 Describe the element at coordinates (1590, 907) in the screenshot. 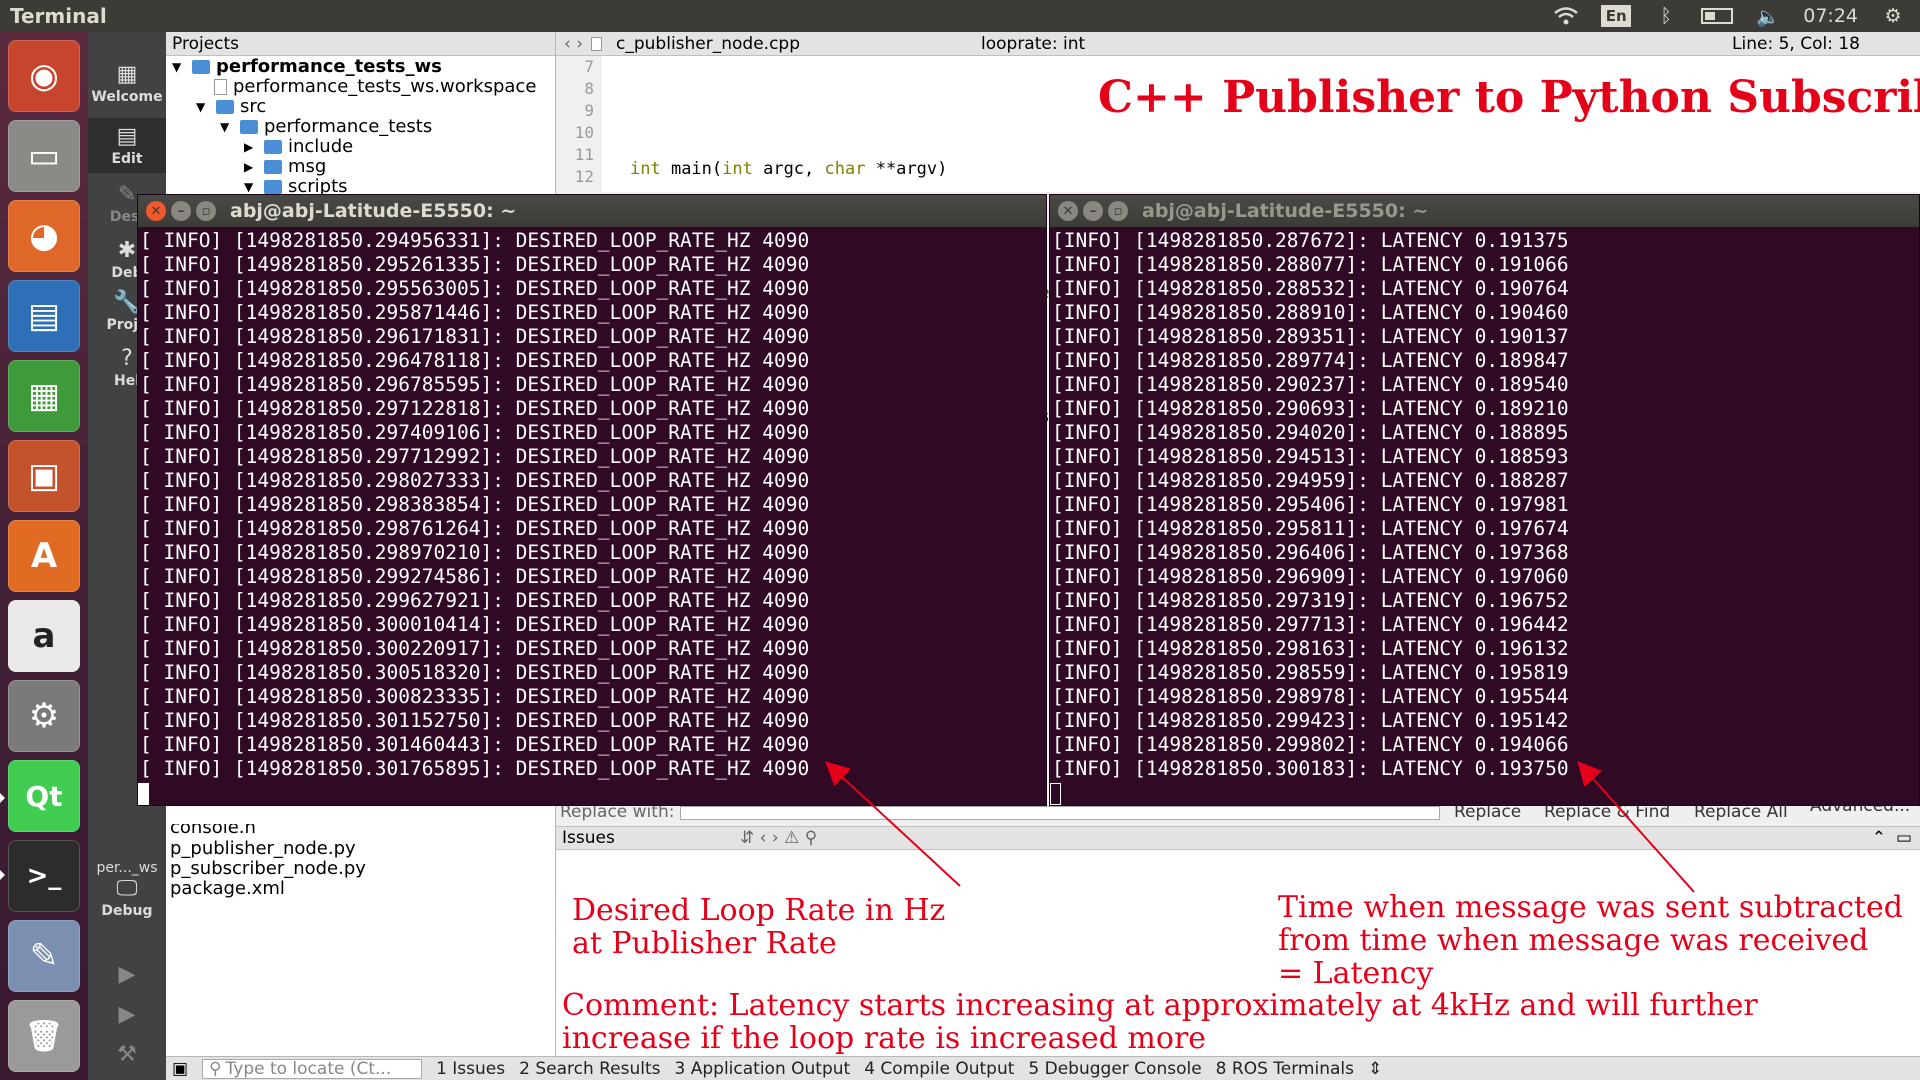

I see `annotation-line: Time when message was sent subtracted` at that location.